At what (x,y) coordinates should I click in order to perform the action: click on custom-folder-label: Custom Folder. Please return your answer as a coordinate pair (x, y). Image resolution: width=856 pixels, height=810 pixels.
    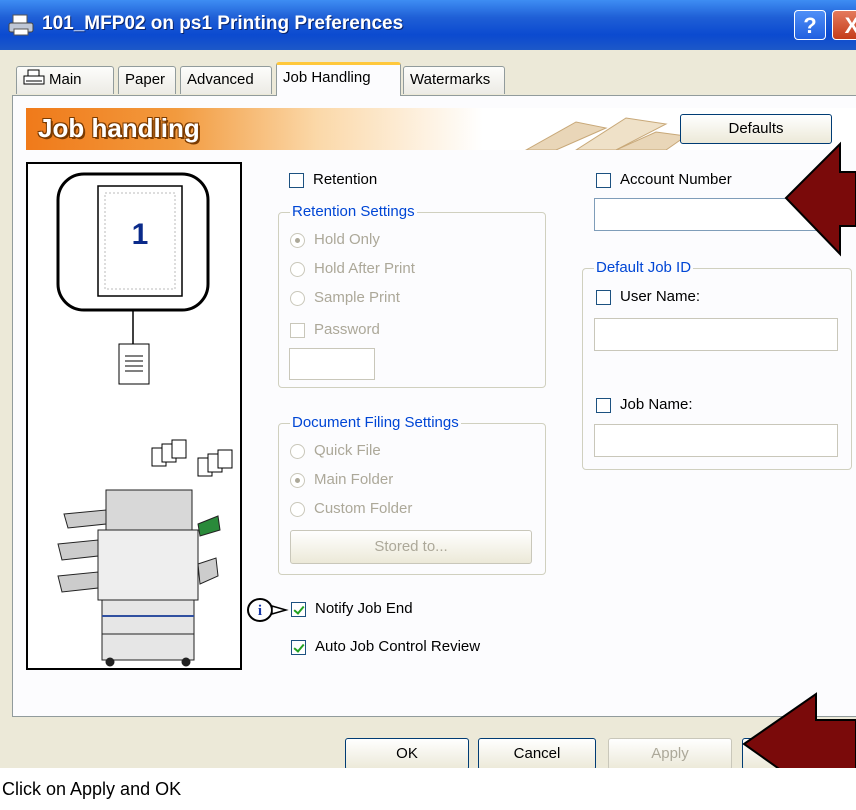
    Looking at the image, I should click on (363, 508).